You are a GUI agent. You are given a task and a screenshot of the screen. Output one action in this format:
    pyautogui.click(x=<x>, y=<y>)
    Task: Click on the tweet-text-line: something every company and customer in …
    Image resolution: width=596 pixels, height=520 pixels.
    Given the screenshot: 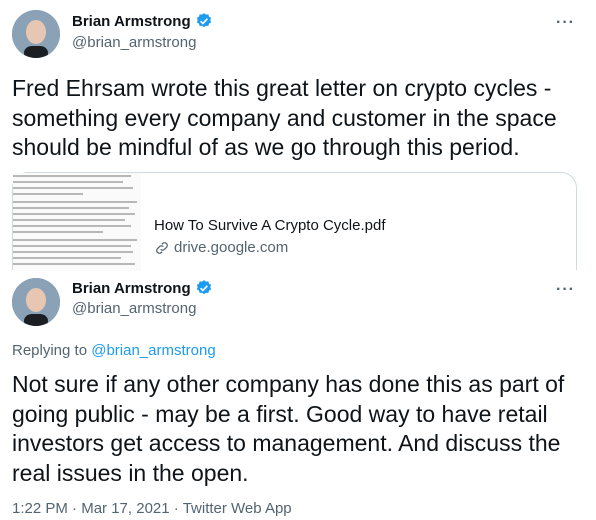 What is the action you would take?
    pyautogui.click(x=284, y=117)
    